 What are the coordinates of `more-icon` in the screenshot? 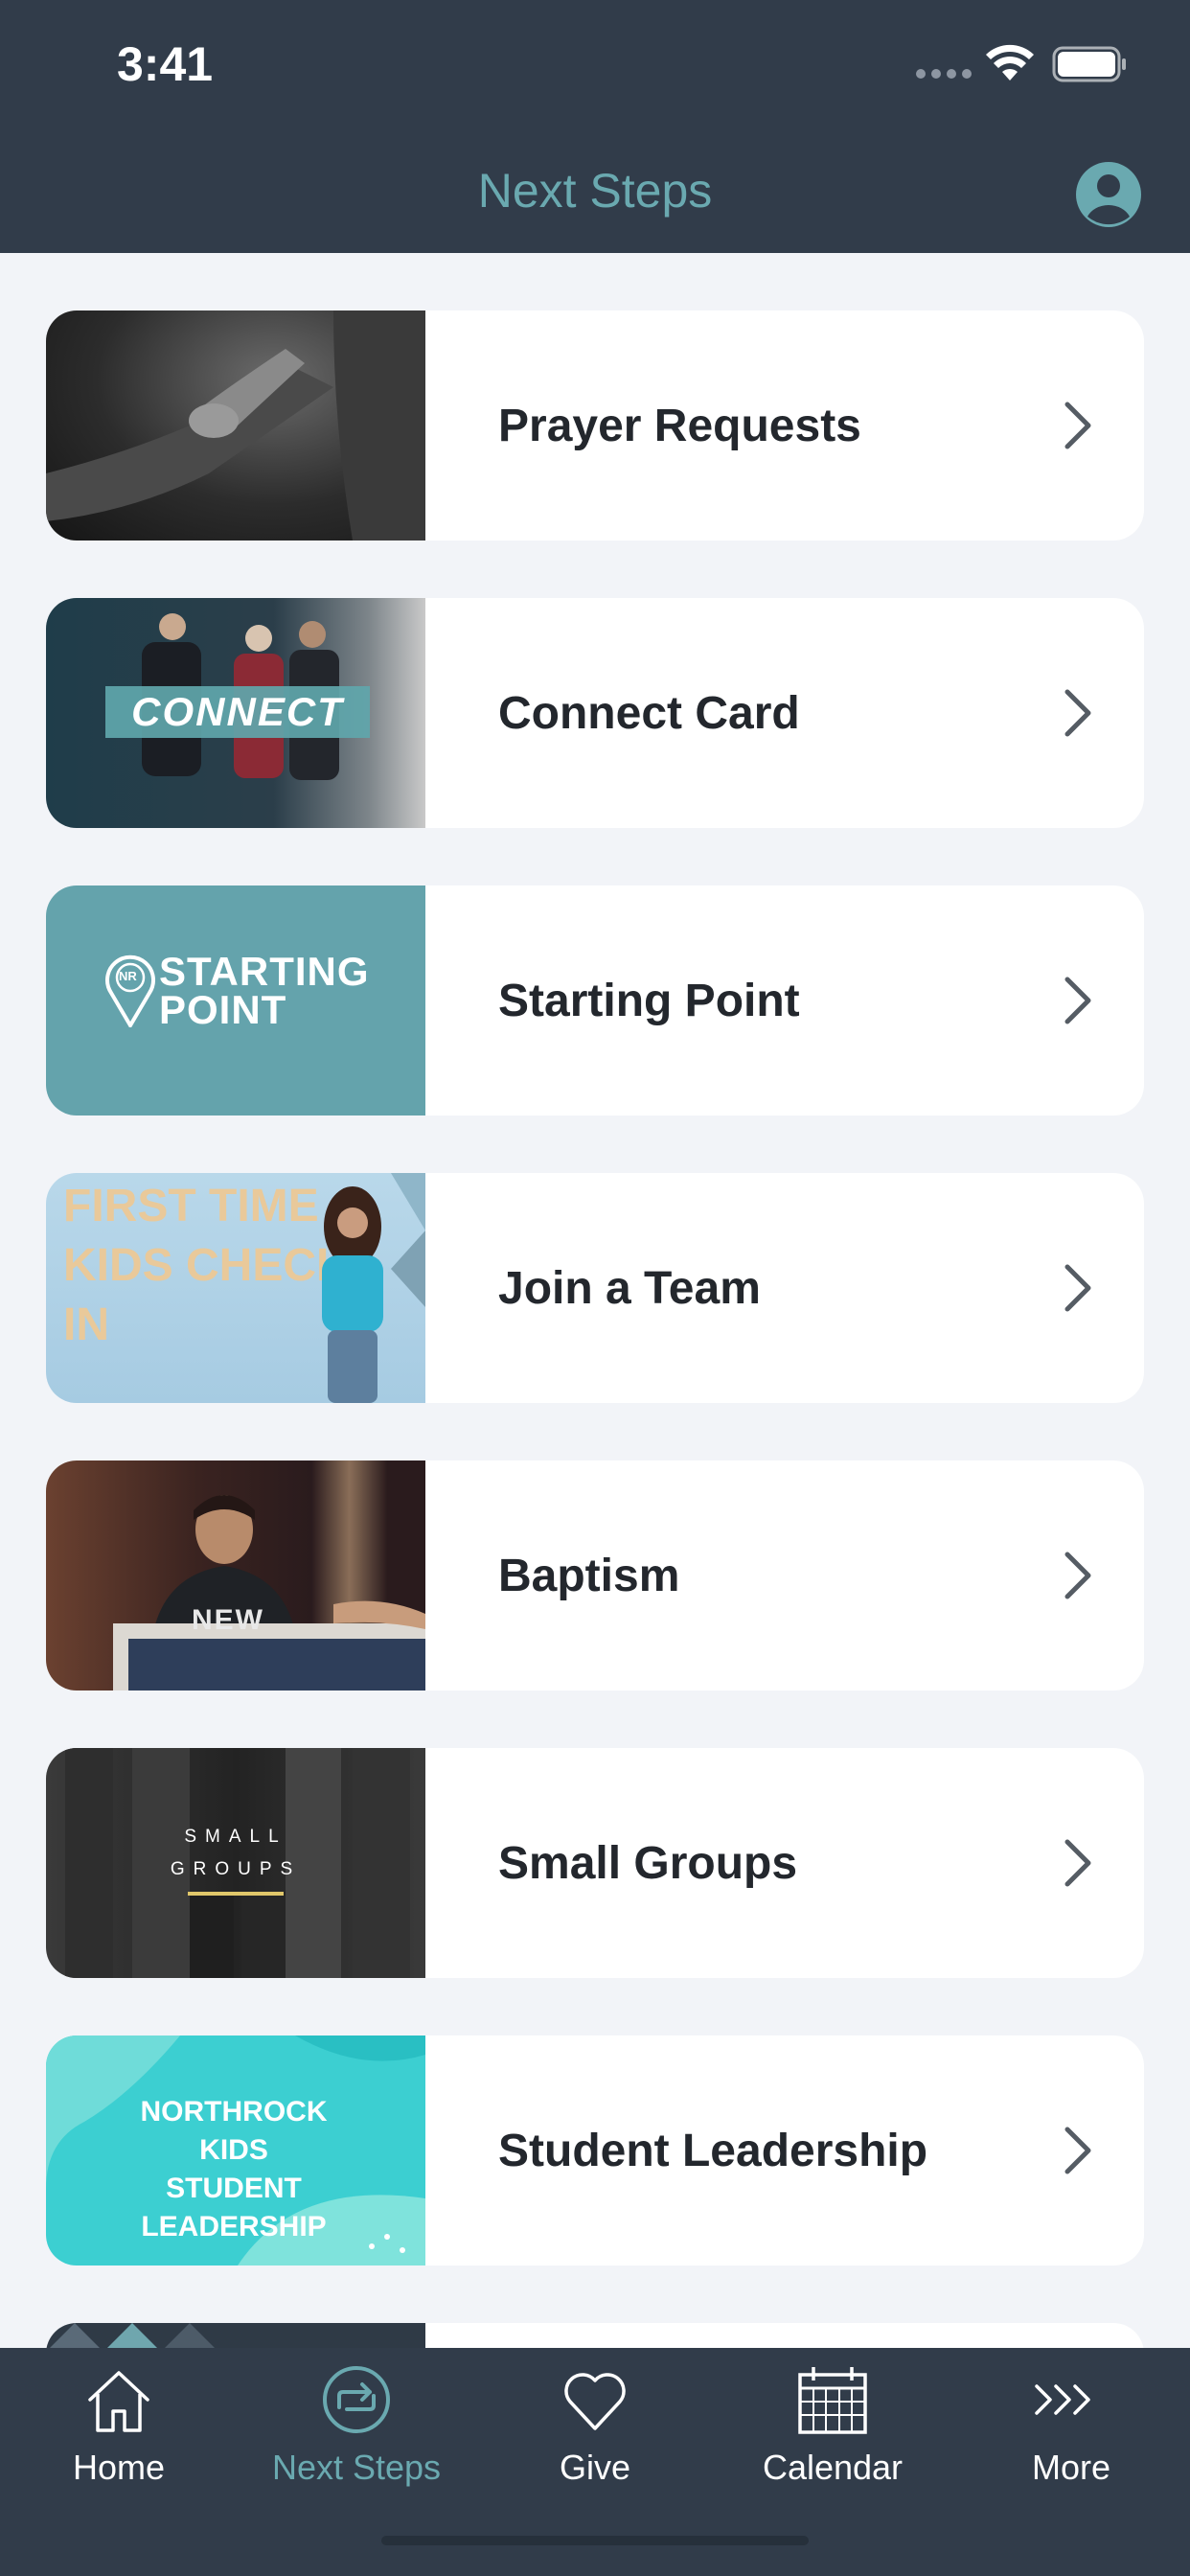 It's located at (1063, 2399).